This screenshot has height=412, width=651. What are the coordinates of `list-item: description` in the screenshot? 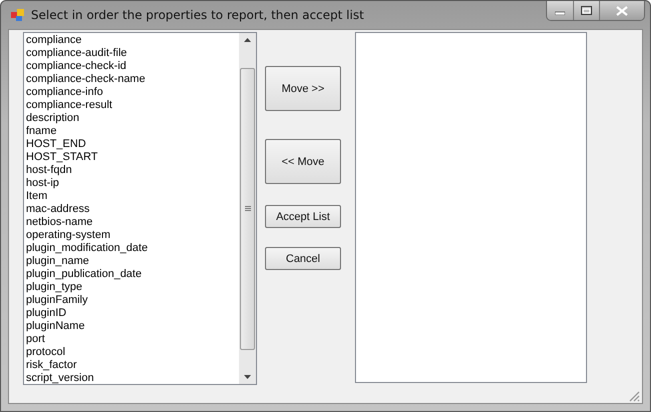 It's located at (132, 118).